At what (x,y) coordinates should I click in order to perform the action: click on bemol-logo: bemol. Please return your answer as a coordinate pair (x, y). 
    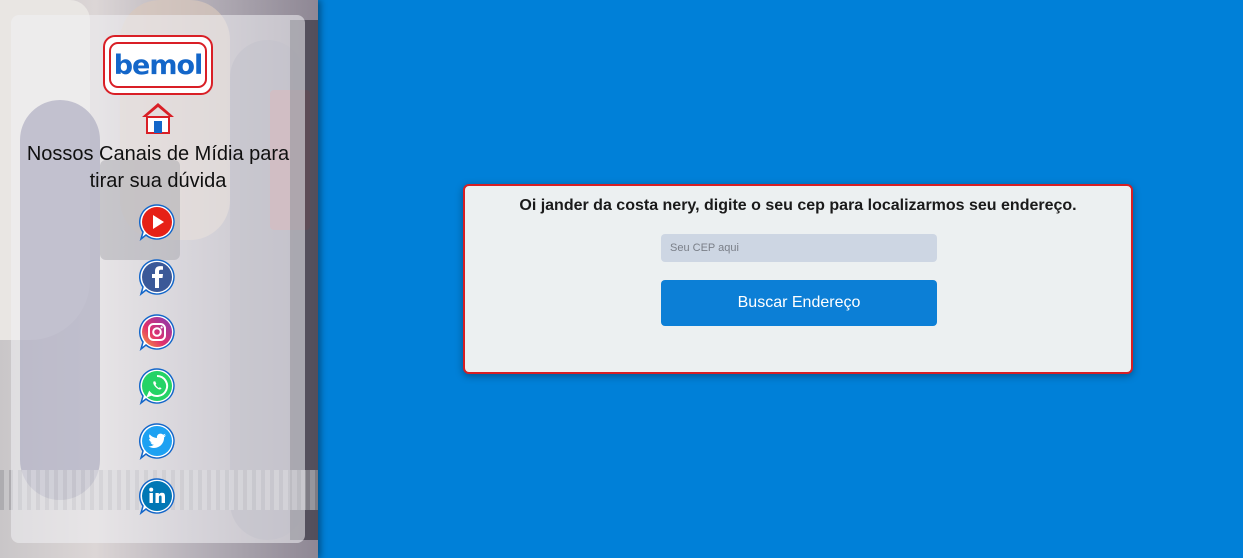
    Looking at the image, I should click on (158, 65).